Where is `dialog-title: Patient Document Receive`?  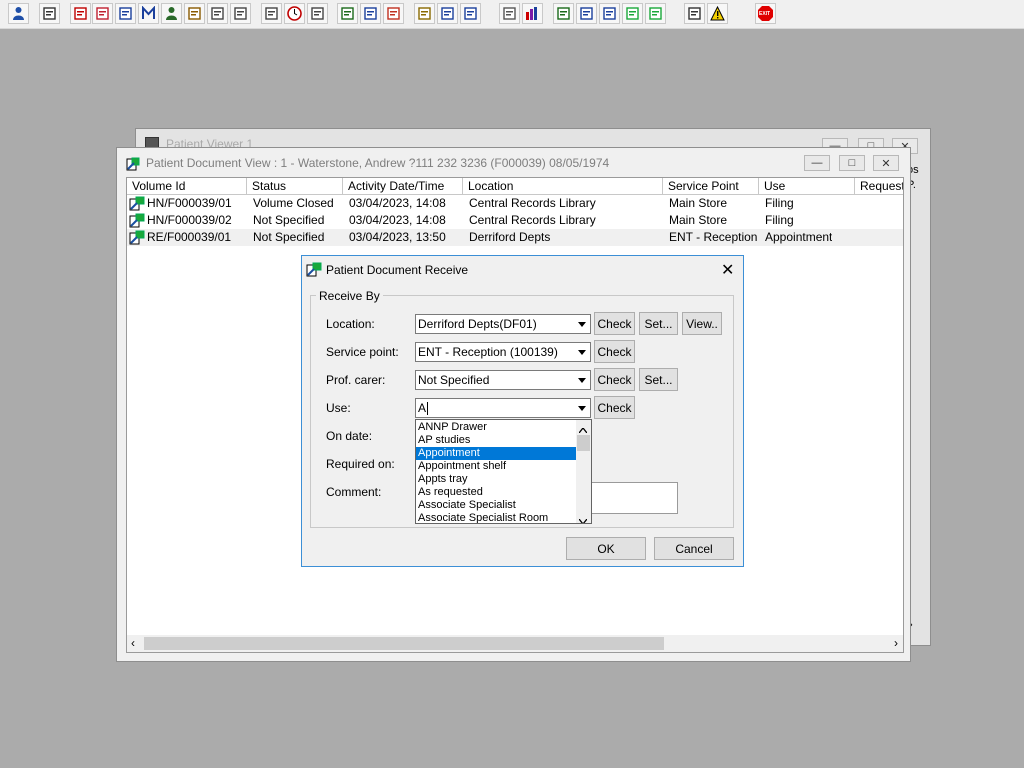
dialog-title: Patient Document Receive is located at coordinates (397, 270).